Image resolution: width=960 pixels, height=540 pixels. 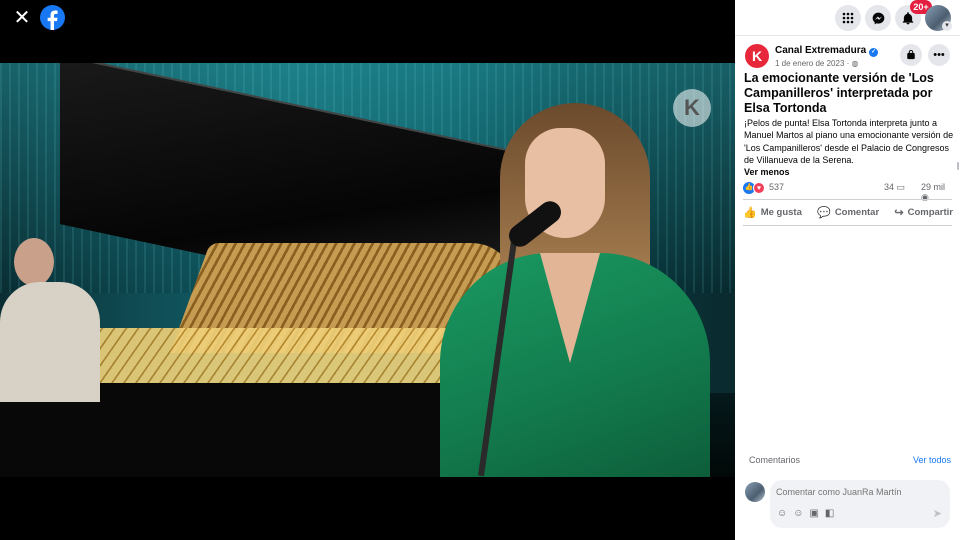 What do you see at coordinates (759, 188) in the screenshot?
I see `love-reaction-icon: ♥` at bounding box center [759, 188].